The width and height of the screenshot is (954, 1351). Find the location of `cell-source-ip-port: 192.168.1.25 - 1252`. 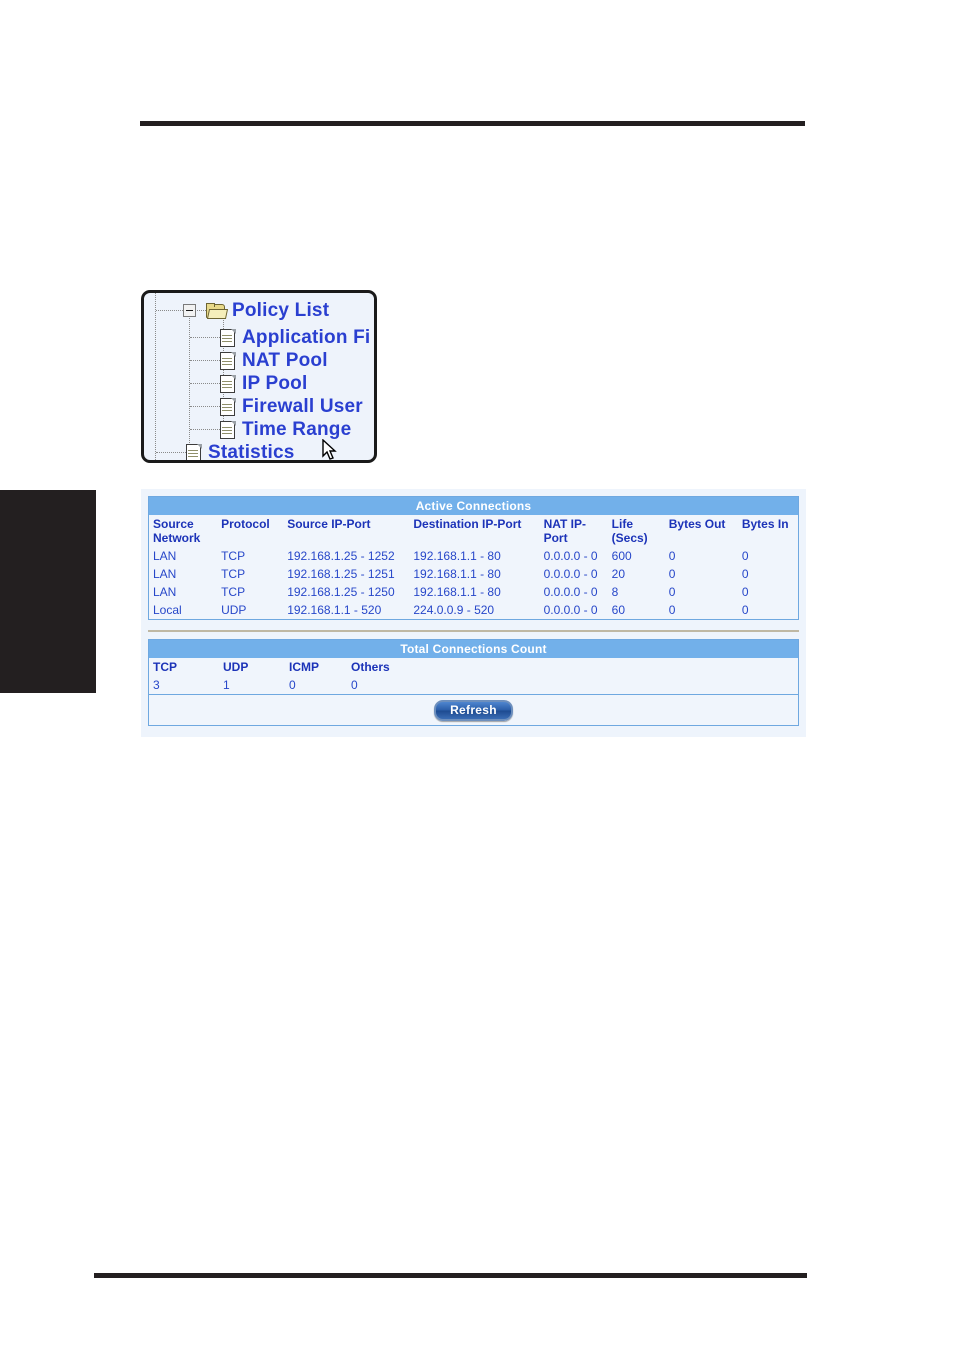

cell-source-ip-port: 192.168.1.25 - 1252 is located at coordinates (341, 556).